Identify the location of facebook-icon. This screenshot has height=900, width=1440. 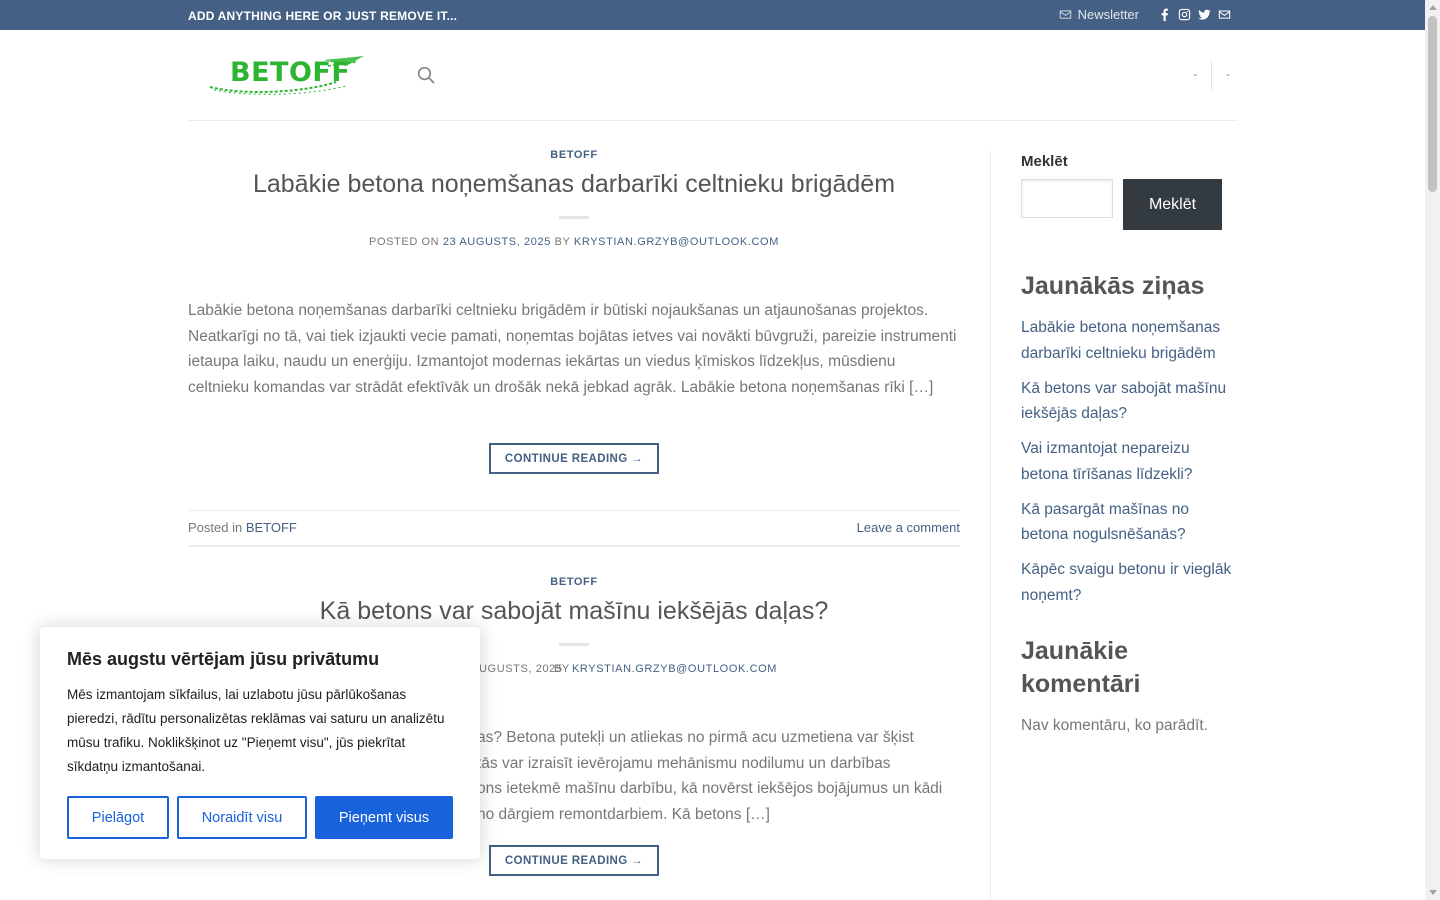
(1164, 15).